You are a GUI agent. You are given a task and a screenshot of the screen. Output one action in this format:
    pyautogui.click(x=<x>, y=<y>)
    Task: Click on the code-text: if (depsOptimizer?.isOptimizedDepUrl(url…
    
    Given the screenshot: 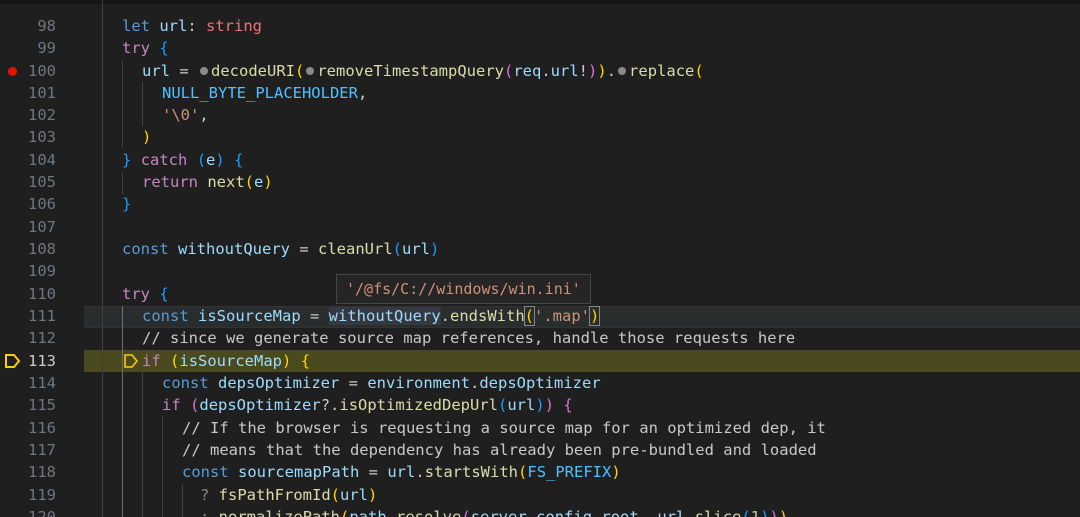 What is the action you would take?
    pyautogui.click(x=367, y=405)
    